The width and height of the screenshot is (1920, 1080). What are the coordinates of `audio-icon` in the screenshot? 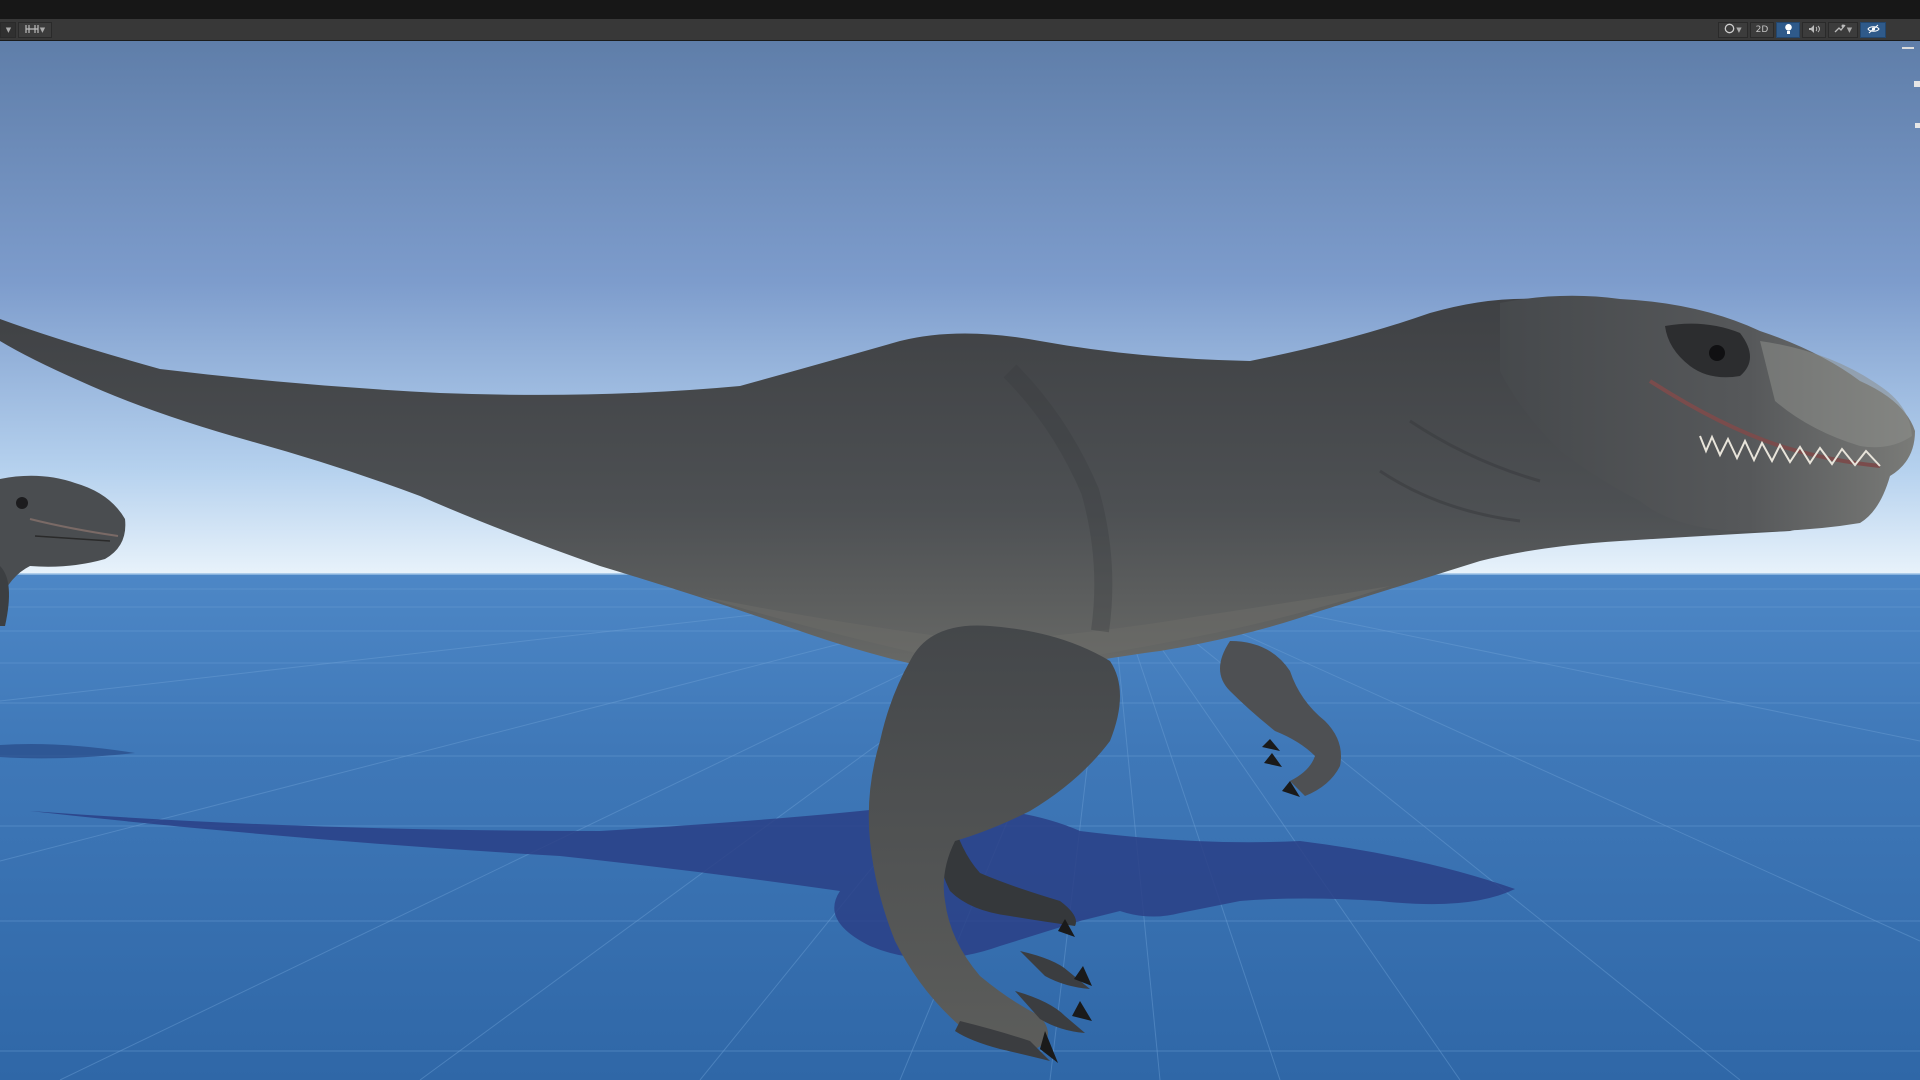 It's located at (1814, 30).